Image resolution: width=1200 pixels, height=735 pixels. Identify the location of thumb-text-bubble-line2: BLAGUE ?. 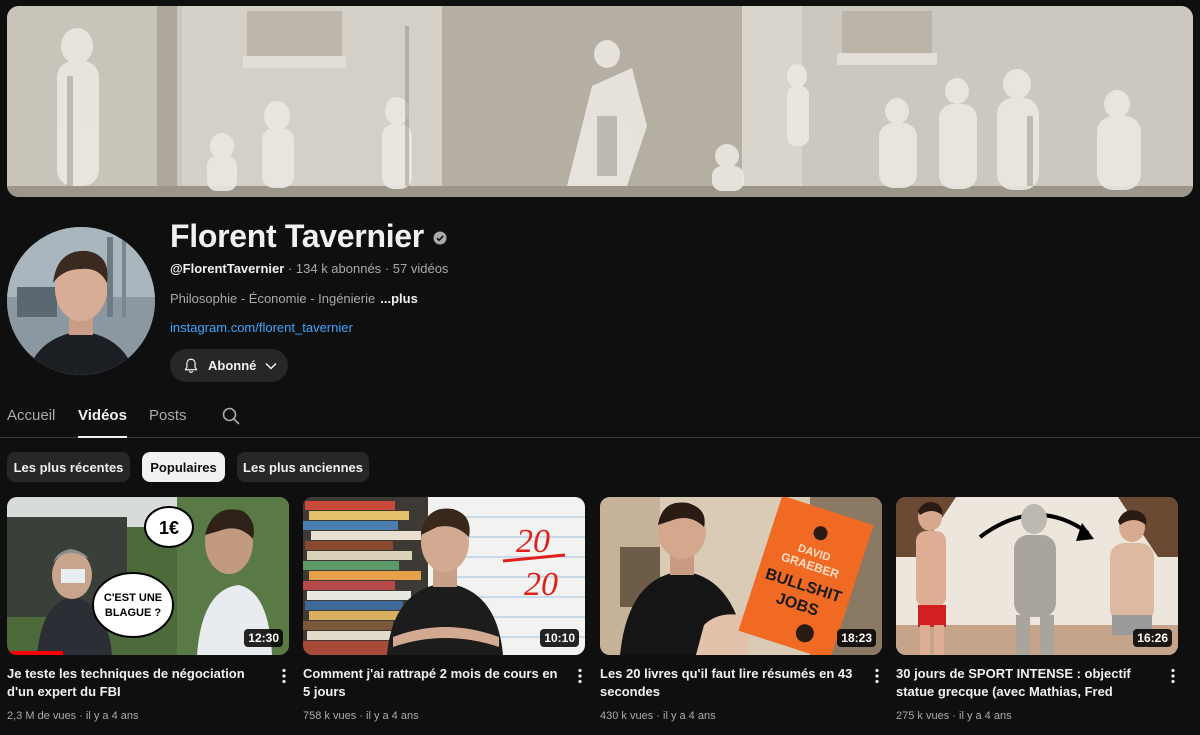
(133, 613).